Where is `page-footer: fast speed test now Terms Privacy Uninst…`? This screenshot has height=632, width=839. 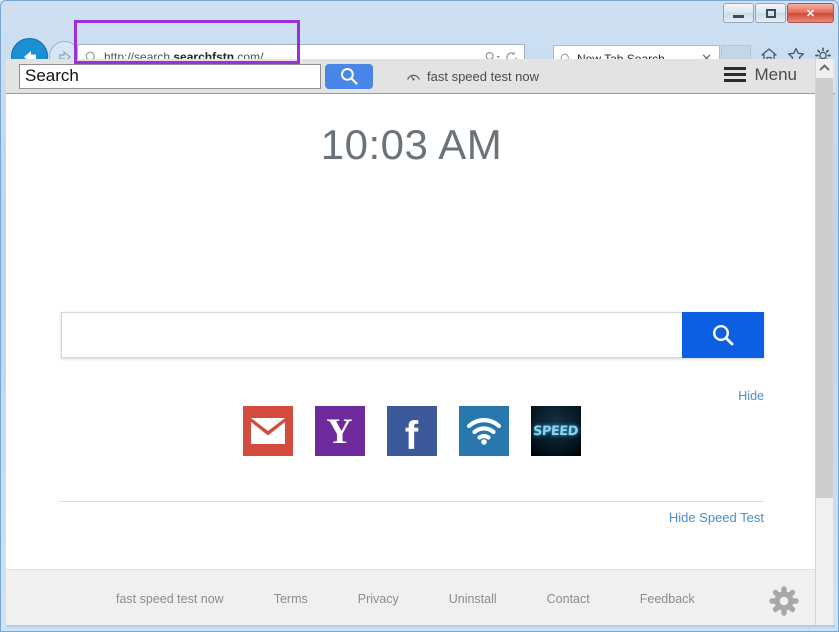 page-footer: fast speed test now Terms Privacy Uninst… is located at coordinates (411, 598).